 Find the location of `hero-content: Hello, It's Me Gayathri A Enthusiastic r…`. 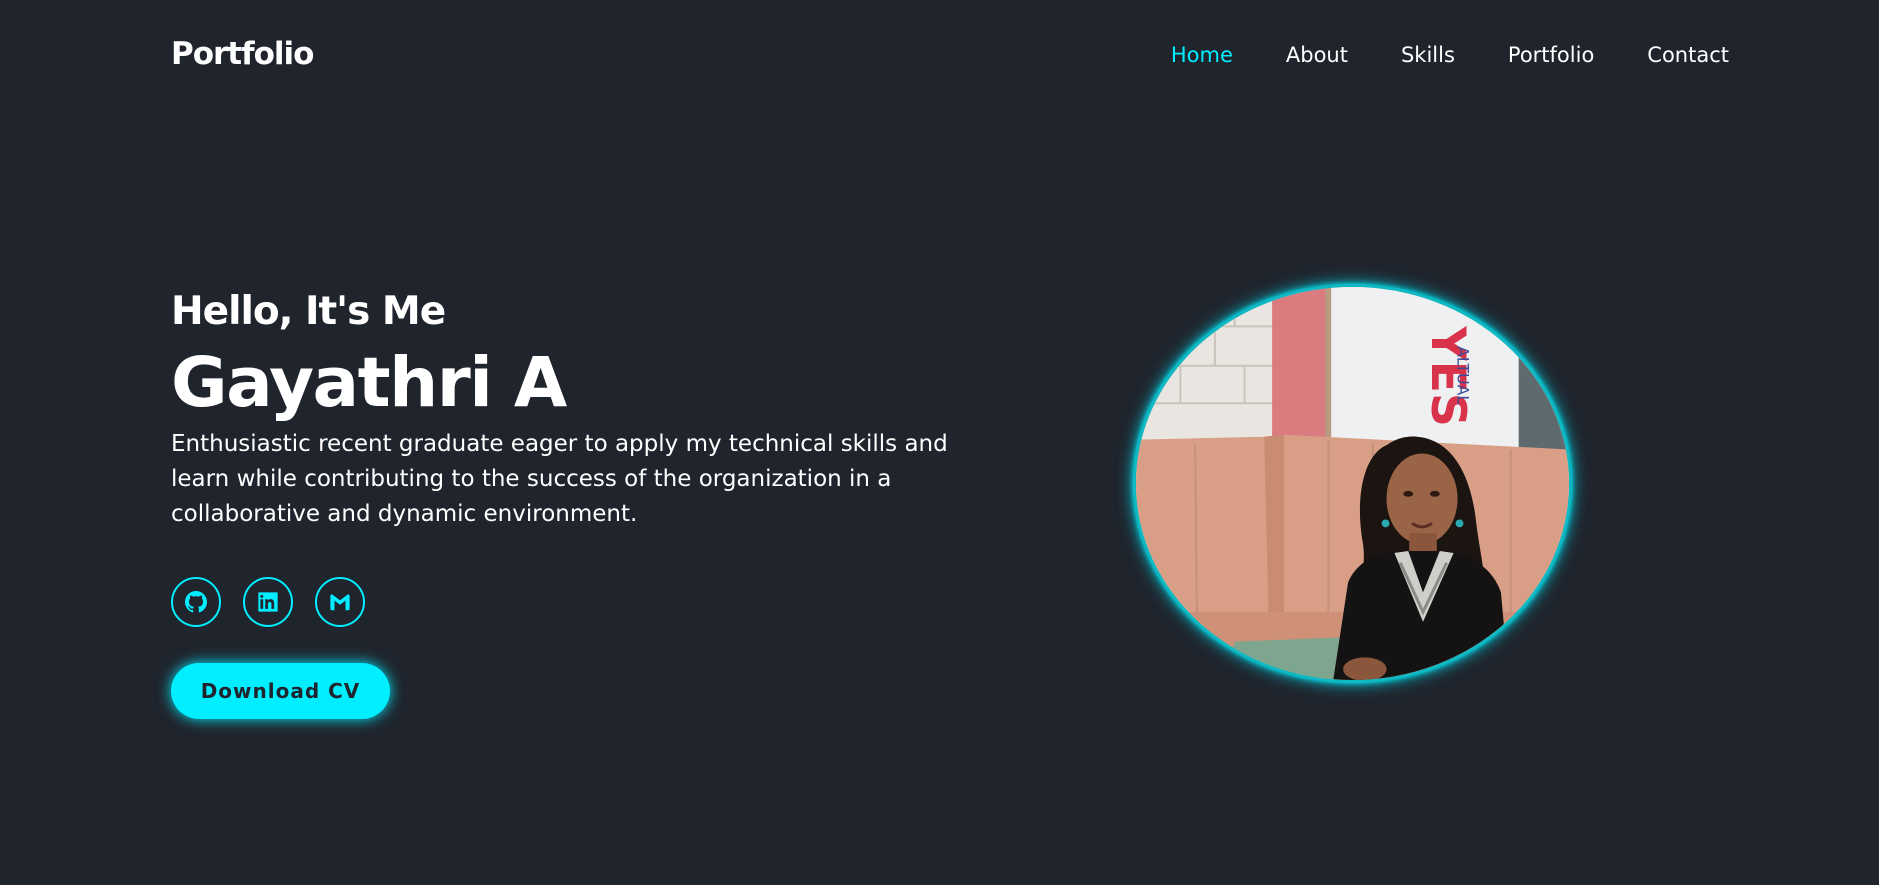

hero-content: Hello, It's Me Gayathri A Enthusiastic r… is located at coordinates (566, 408).